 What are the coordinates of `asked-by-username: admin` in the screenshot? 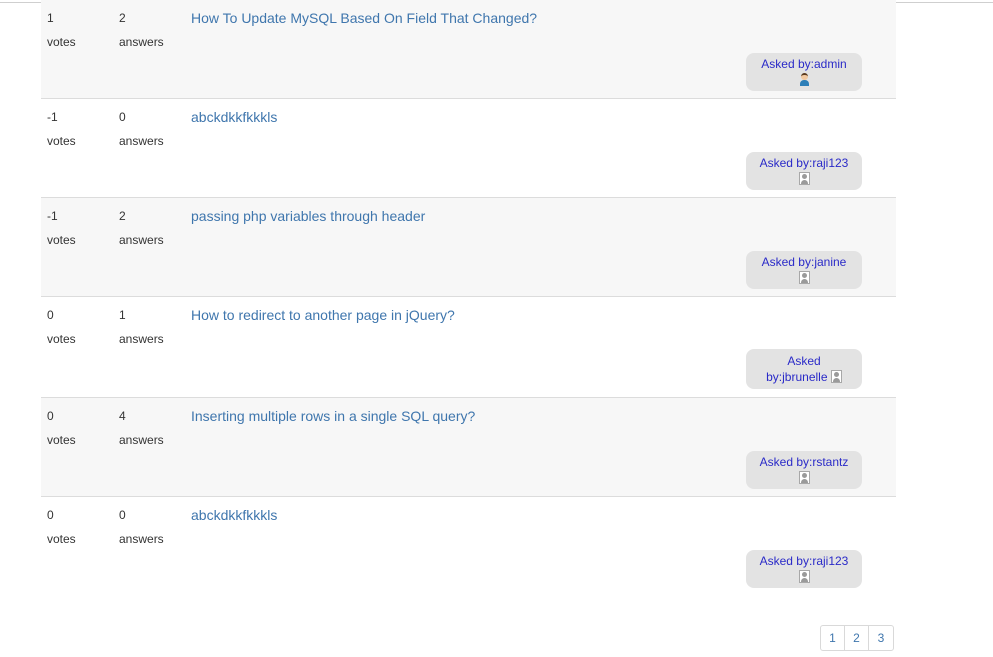 It's located at (830, 64).